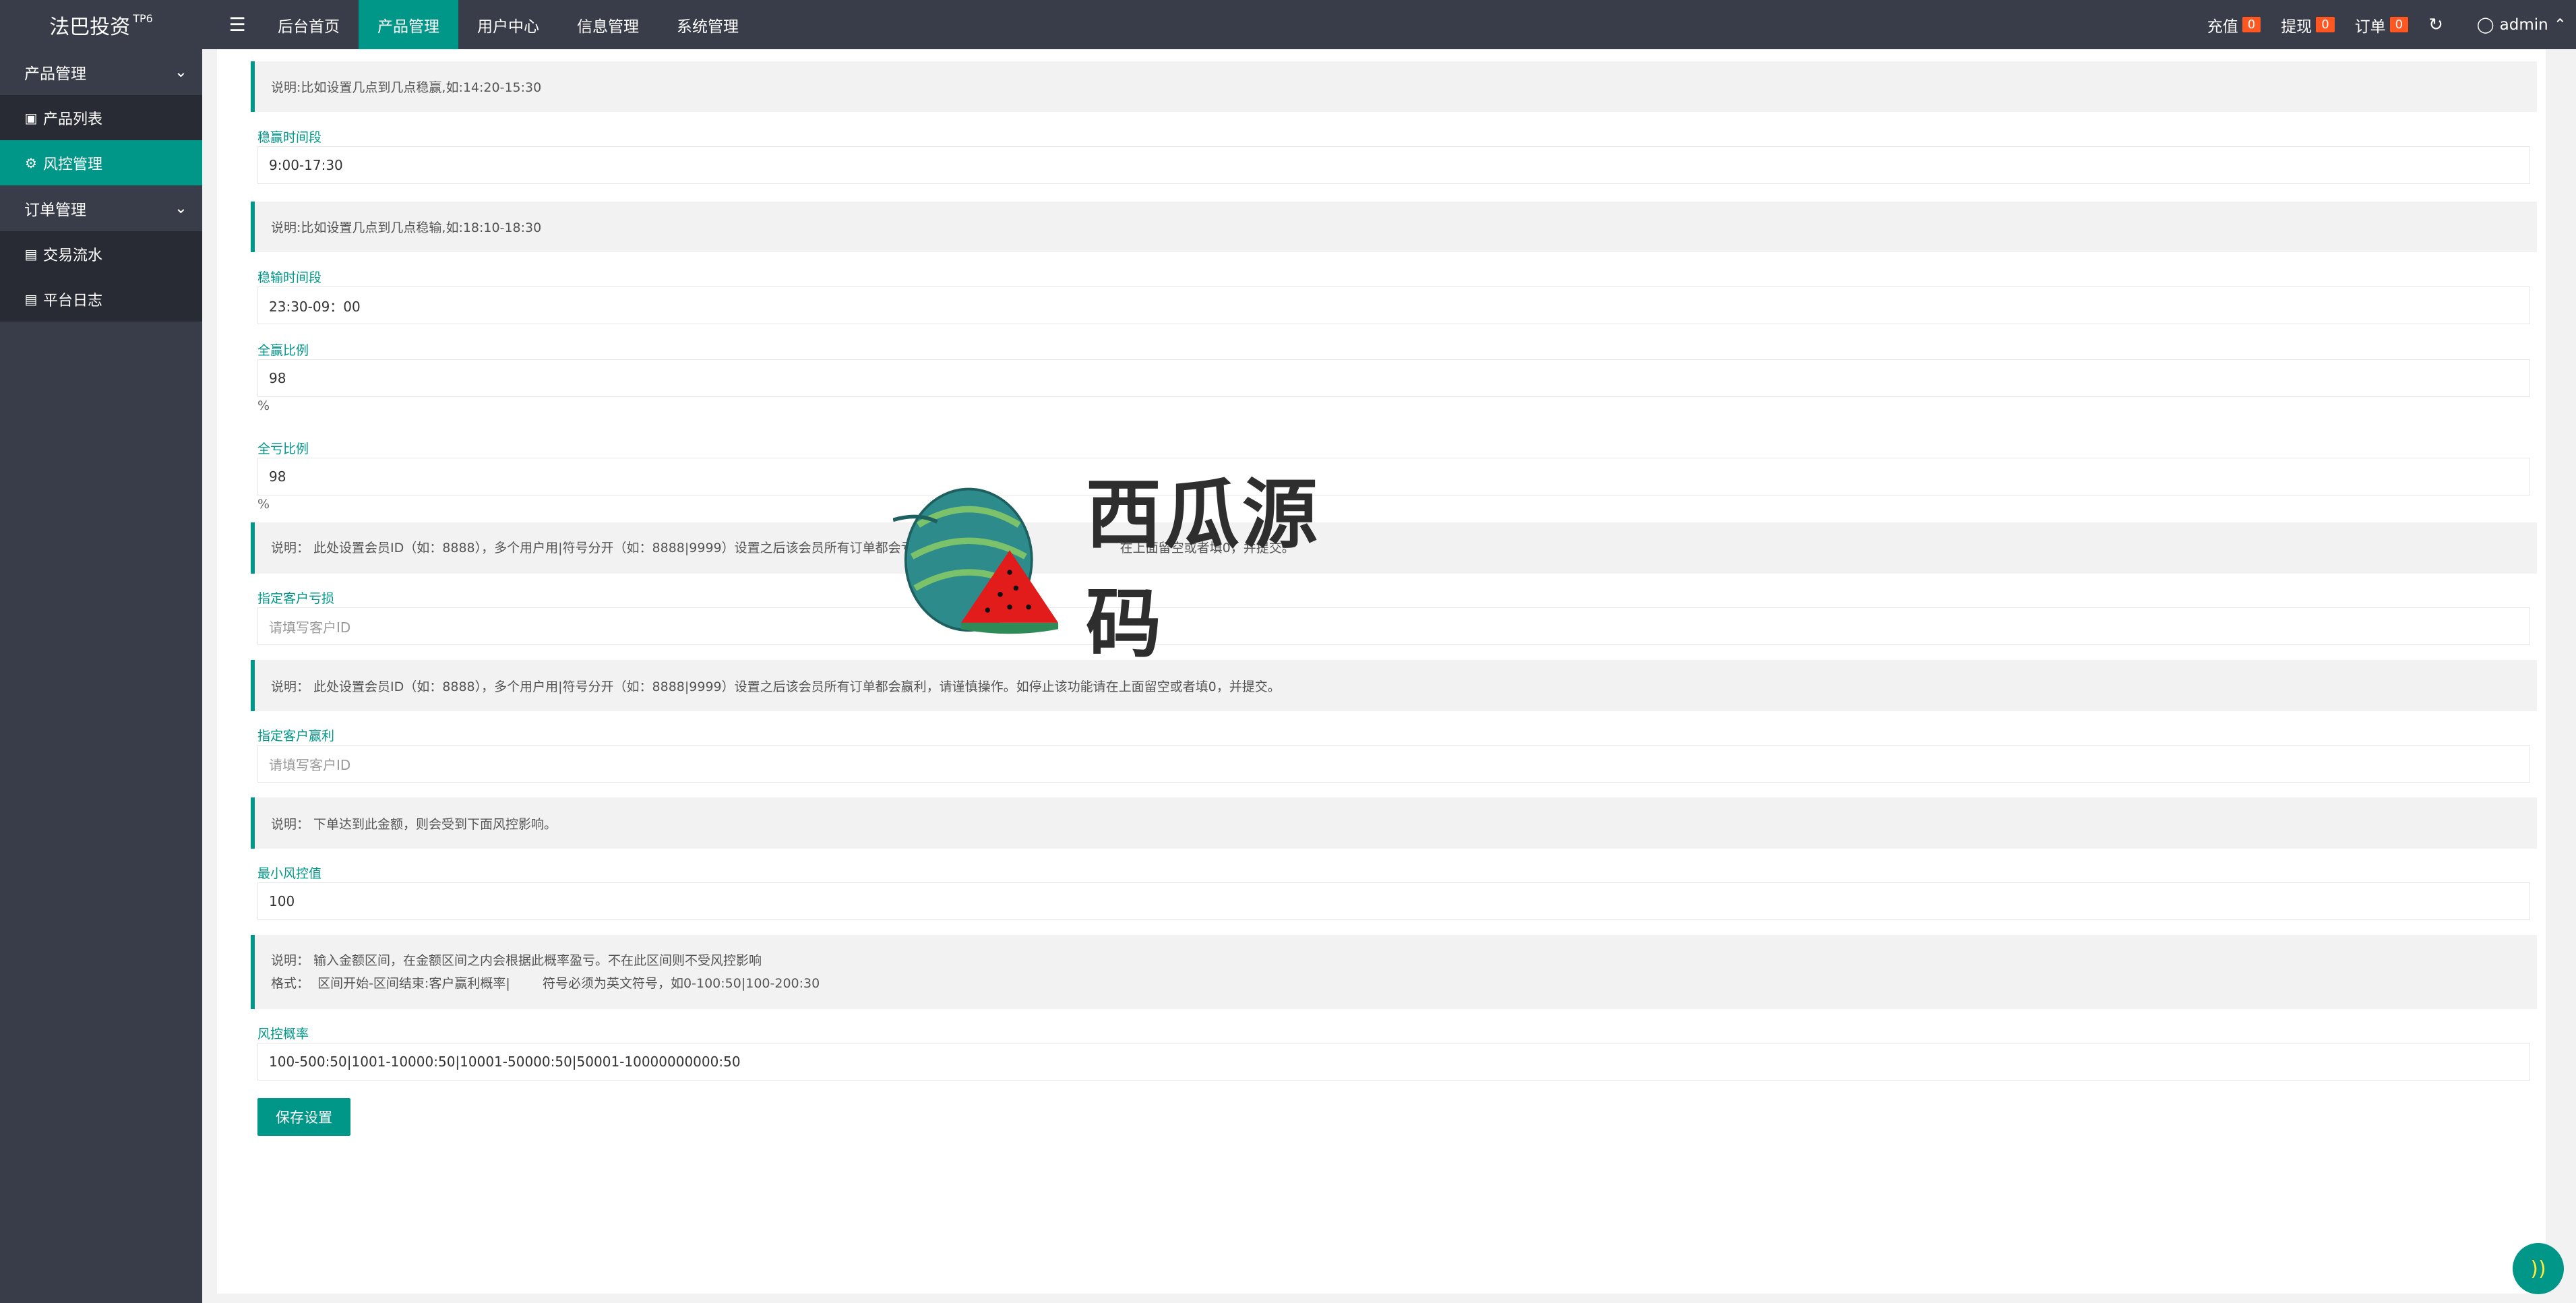 This screenshot has height=1303, width=2576. What do you see at coordinates (90, 27) in the screenshot?
I see `app-title: 法巴投资` at bounding box center [90, 27].